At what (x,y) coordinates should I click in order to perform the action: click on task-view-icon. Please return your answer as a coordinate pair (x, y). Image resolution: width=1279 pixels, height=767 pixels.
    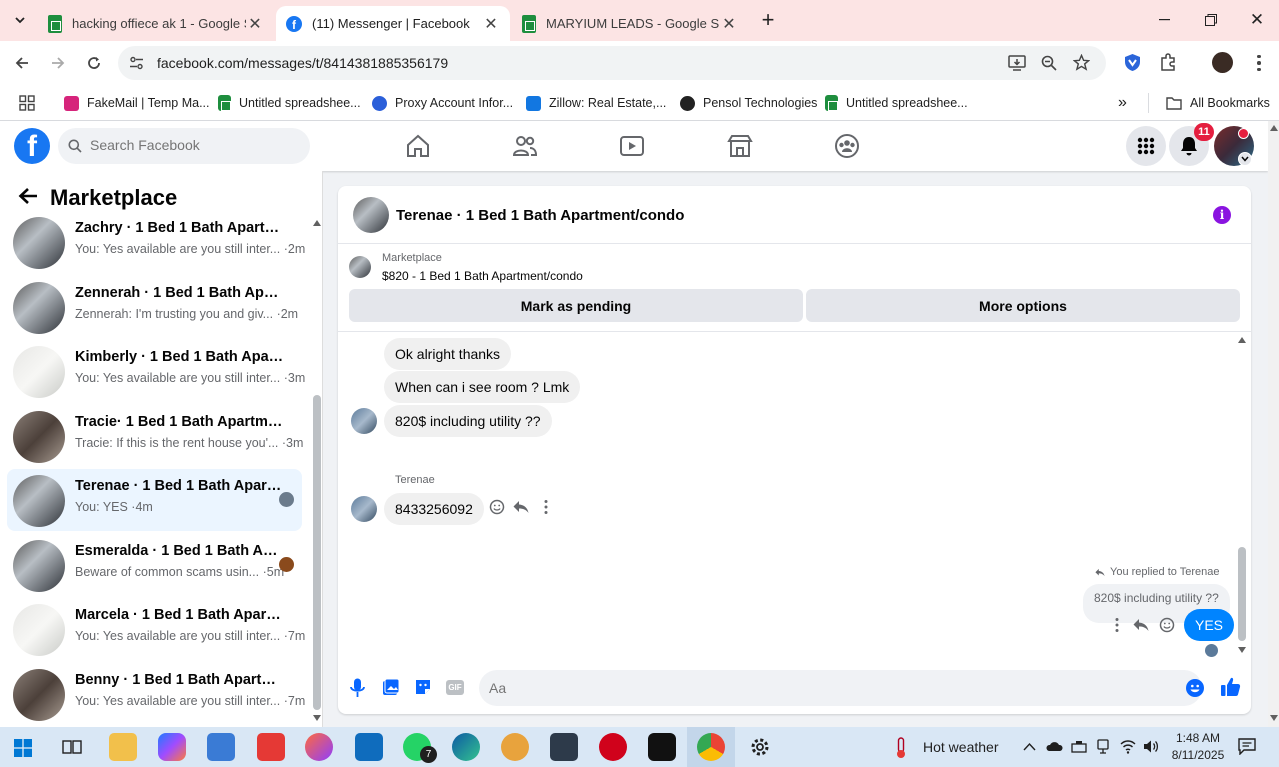
    Looking at the image, I should click on (72, 747).